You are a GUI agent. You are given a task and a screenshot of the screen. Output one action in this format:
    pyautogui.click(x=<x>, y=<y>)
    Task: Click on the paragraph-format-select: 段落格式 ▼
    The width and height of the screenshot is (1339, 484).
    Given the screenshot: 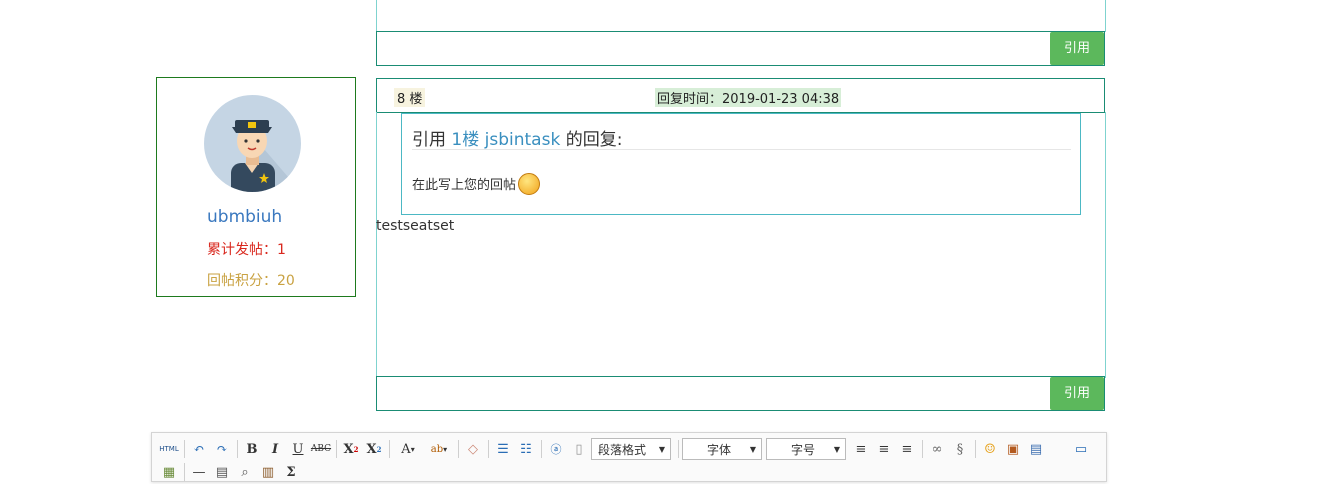 What is the action you would take?
    pyautogui.click(x=631, y=449)
    